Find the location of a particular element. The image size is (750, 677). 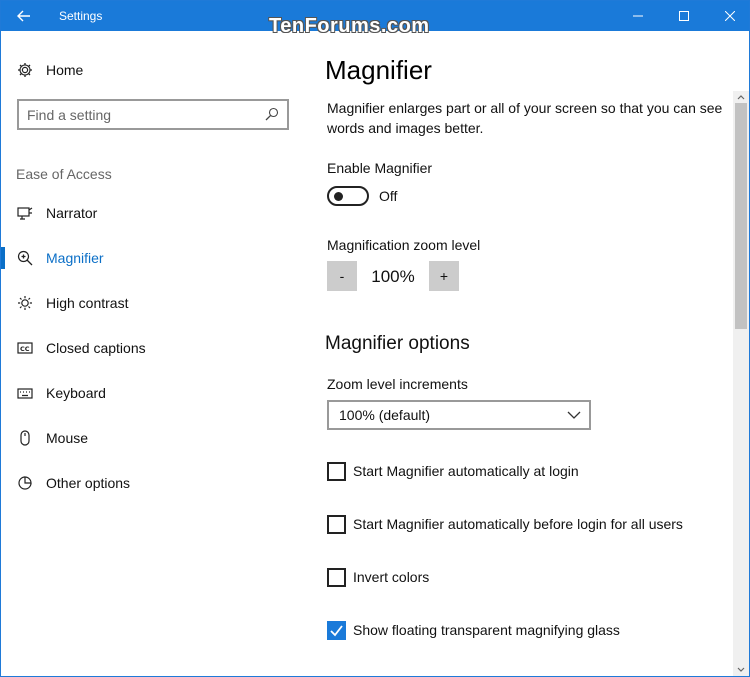

title-bar: Settings TenForums.com is located at coordinates (375, 19).